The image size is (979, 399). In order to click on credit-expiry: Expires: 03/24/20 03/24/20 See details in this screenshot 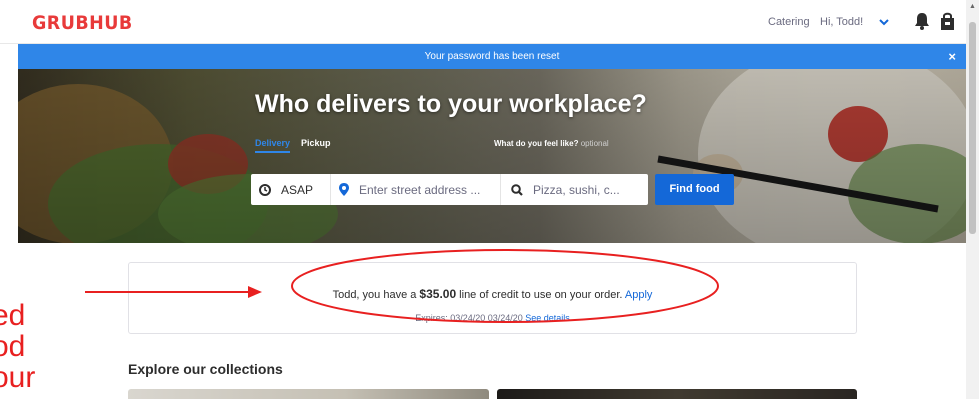, I will do `click(492, 318)`.